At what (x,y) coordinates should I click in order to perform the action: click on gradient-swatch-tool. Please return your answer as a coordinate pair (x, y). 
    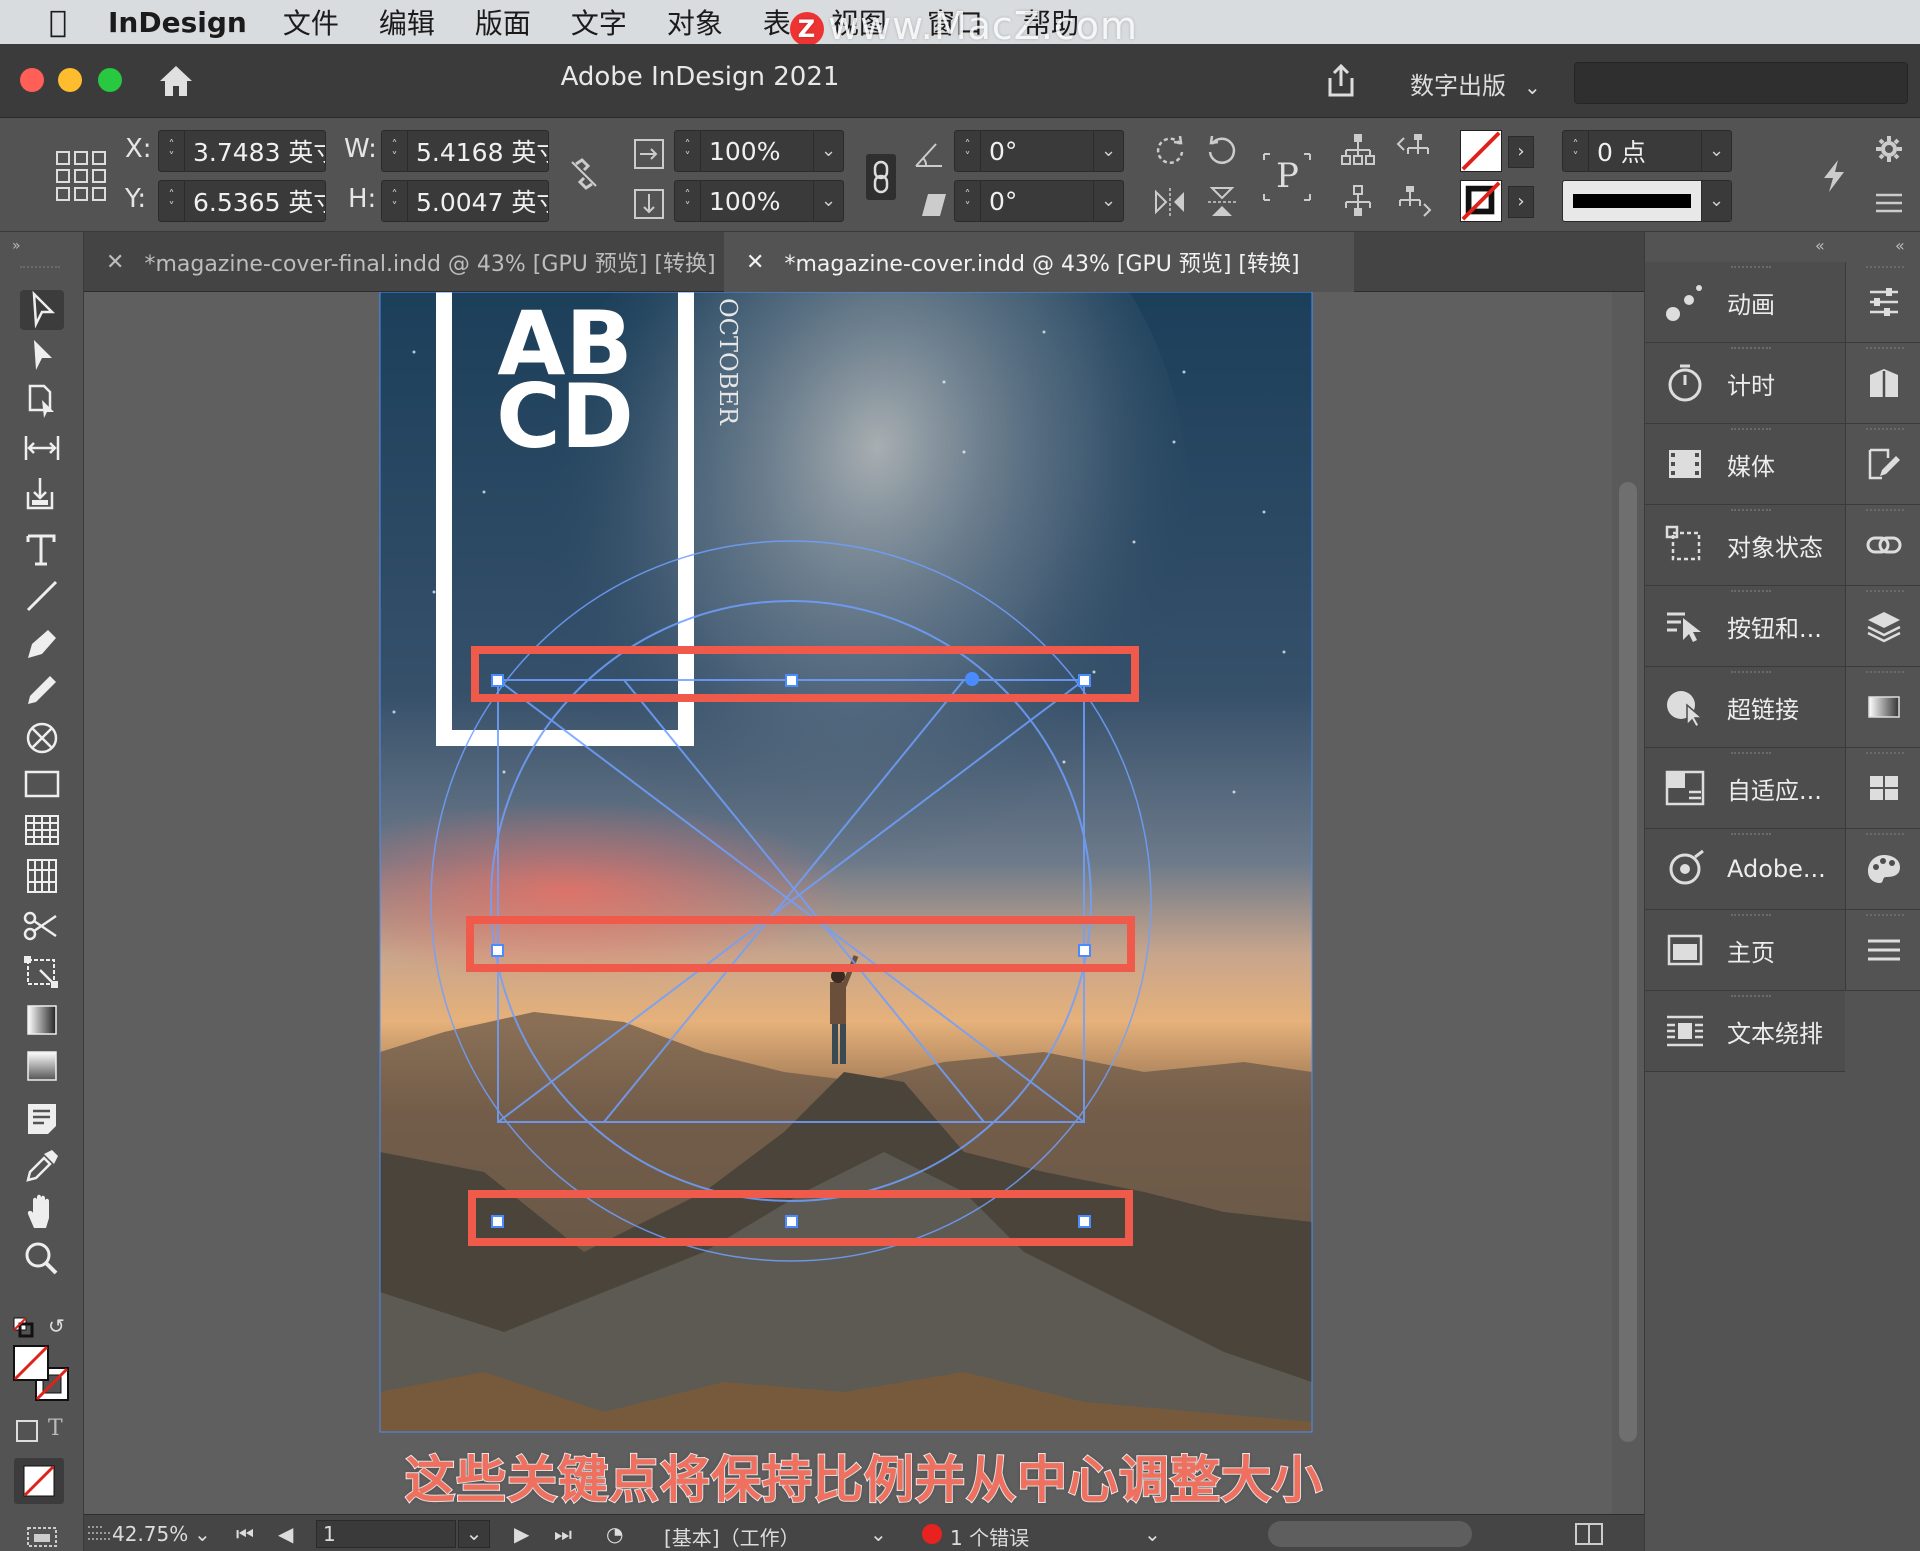
    Looking at the image, I should click on (42, 1020).